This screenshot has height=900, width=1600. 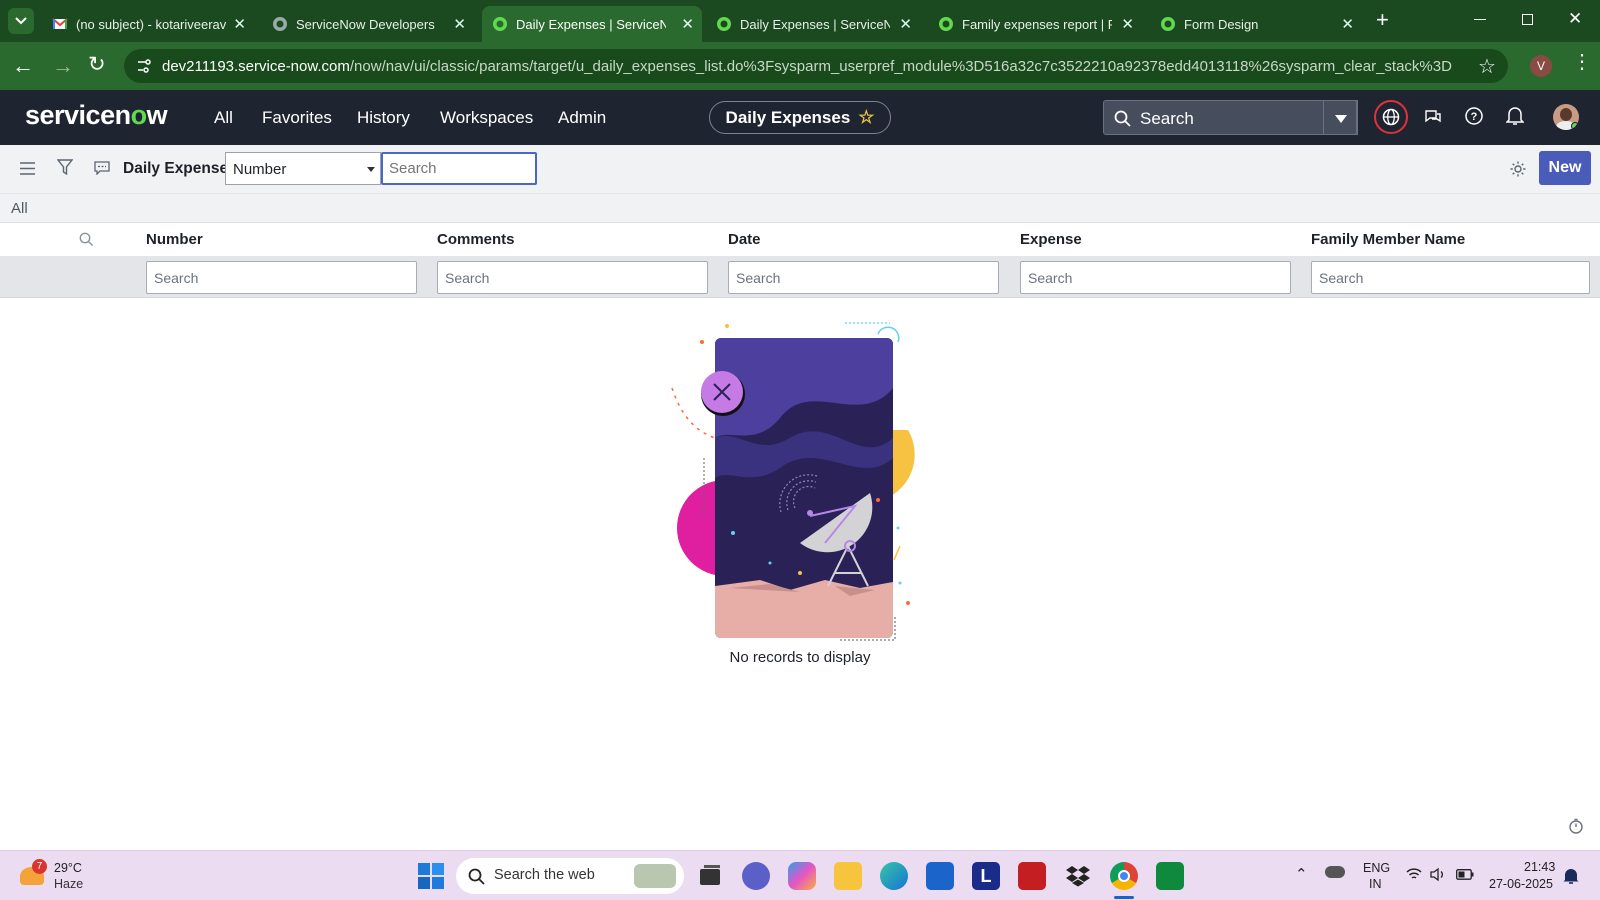 I want to click on filter-input-comments: Search, so click(x=572, y=277).